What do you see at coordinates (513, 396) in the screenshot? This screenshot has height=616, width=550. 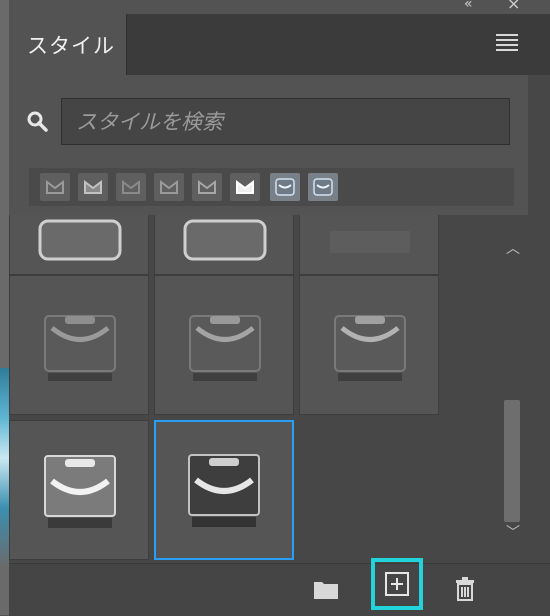 I see `vertical-scrollbar: ︿ ﹀` at bounding box center [513, 396].